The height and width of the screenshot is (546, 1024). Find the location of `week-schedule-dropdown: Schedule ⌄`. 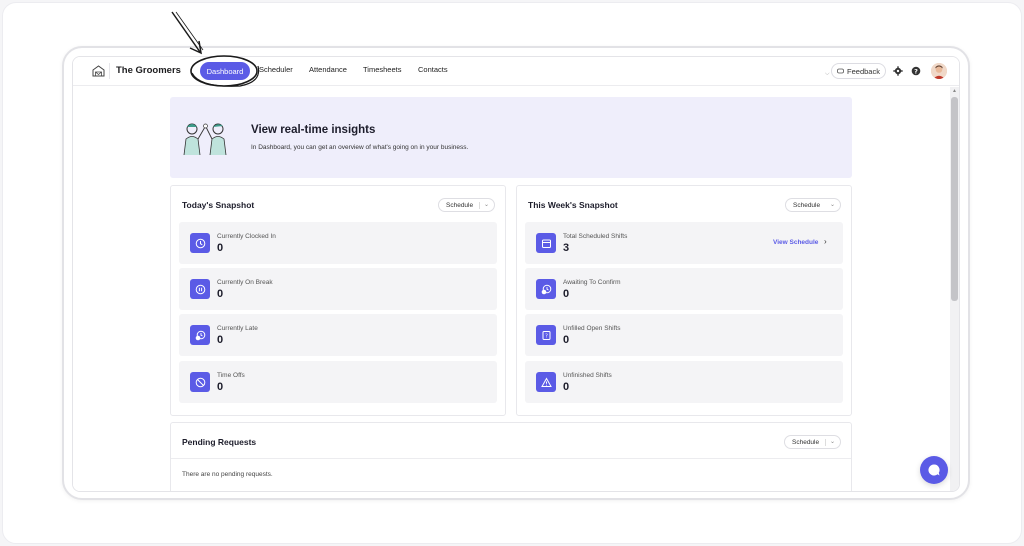

week-schedule-dropdown: Schedule ⌄ is located at coordinates (813, 205).